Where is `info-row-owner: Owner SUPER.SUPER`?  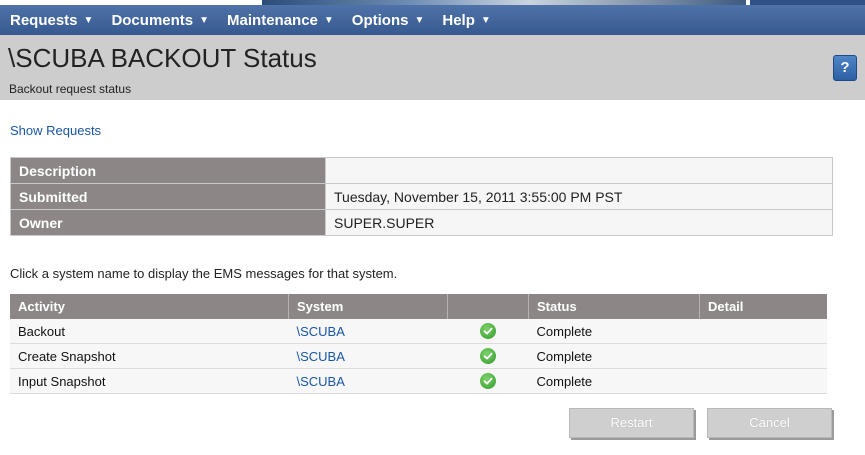 info-row-owner: Owner SUPER.SUPER is located at coordinates (421, 222).